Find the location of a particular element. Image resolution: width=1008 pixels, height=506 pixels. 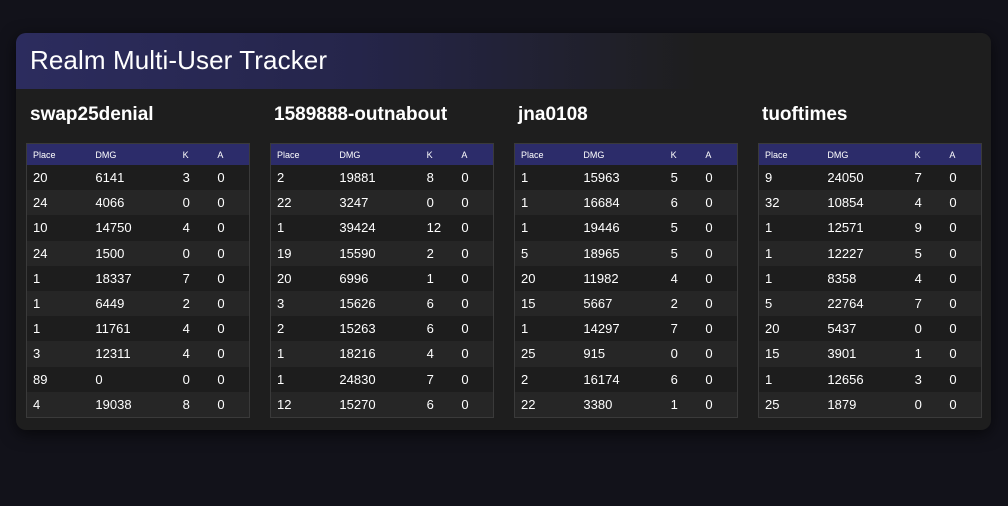

table-cell: 3247 is located at coordinates (354, 203).